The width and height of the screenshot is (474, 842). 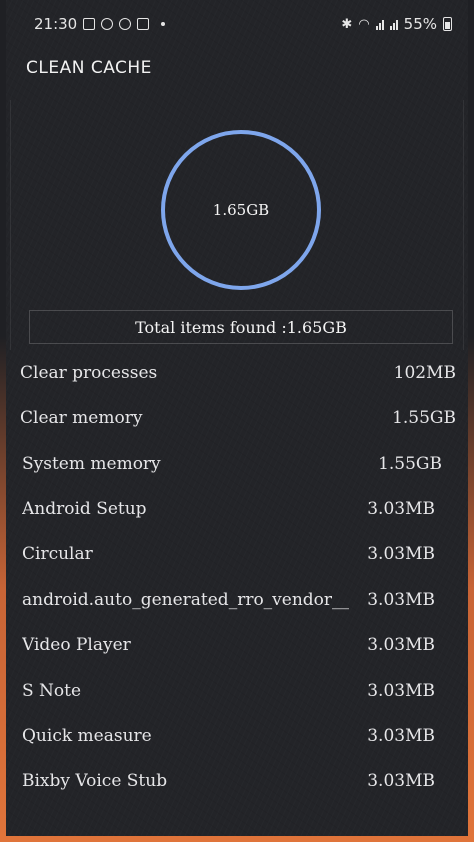 I want to click on total-items-label: Total items found :1.65GB, so click(x=241, y=327).